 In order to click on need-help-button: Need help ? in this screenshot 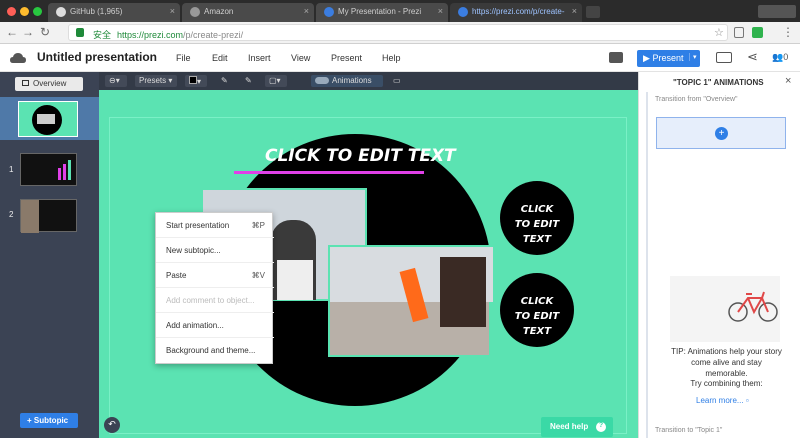, I will do `click(577, 427)`.